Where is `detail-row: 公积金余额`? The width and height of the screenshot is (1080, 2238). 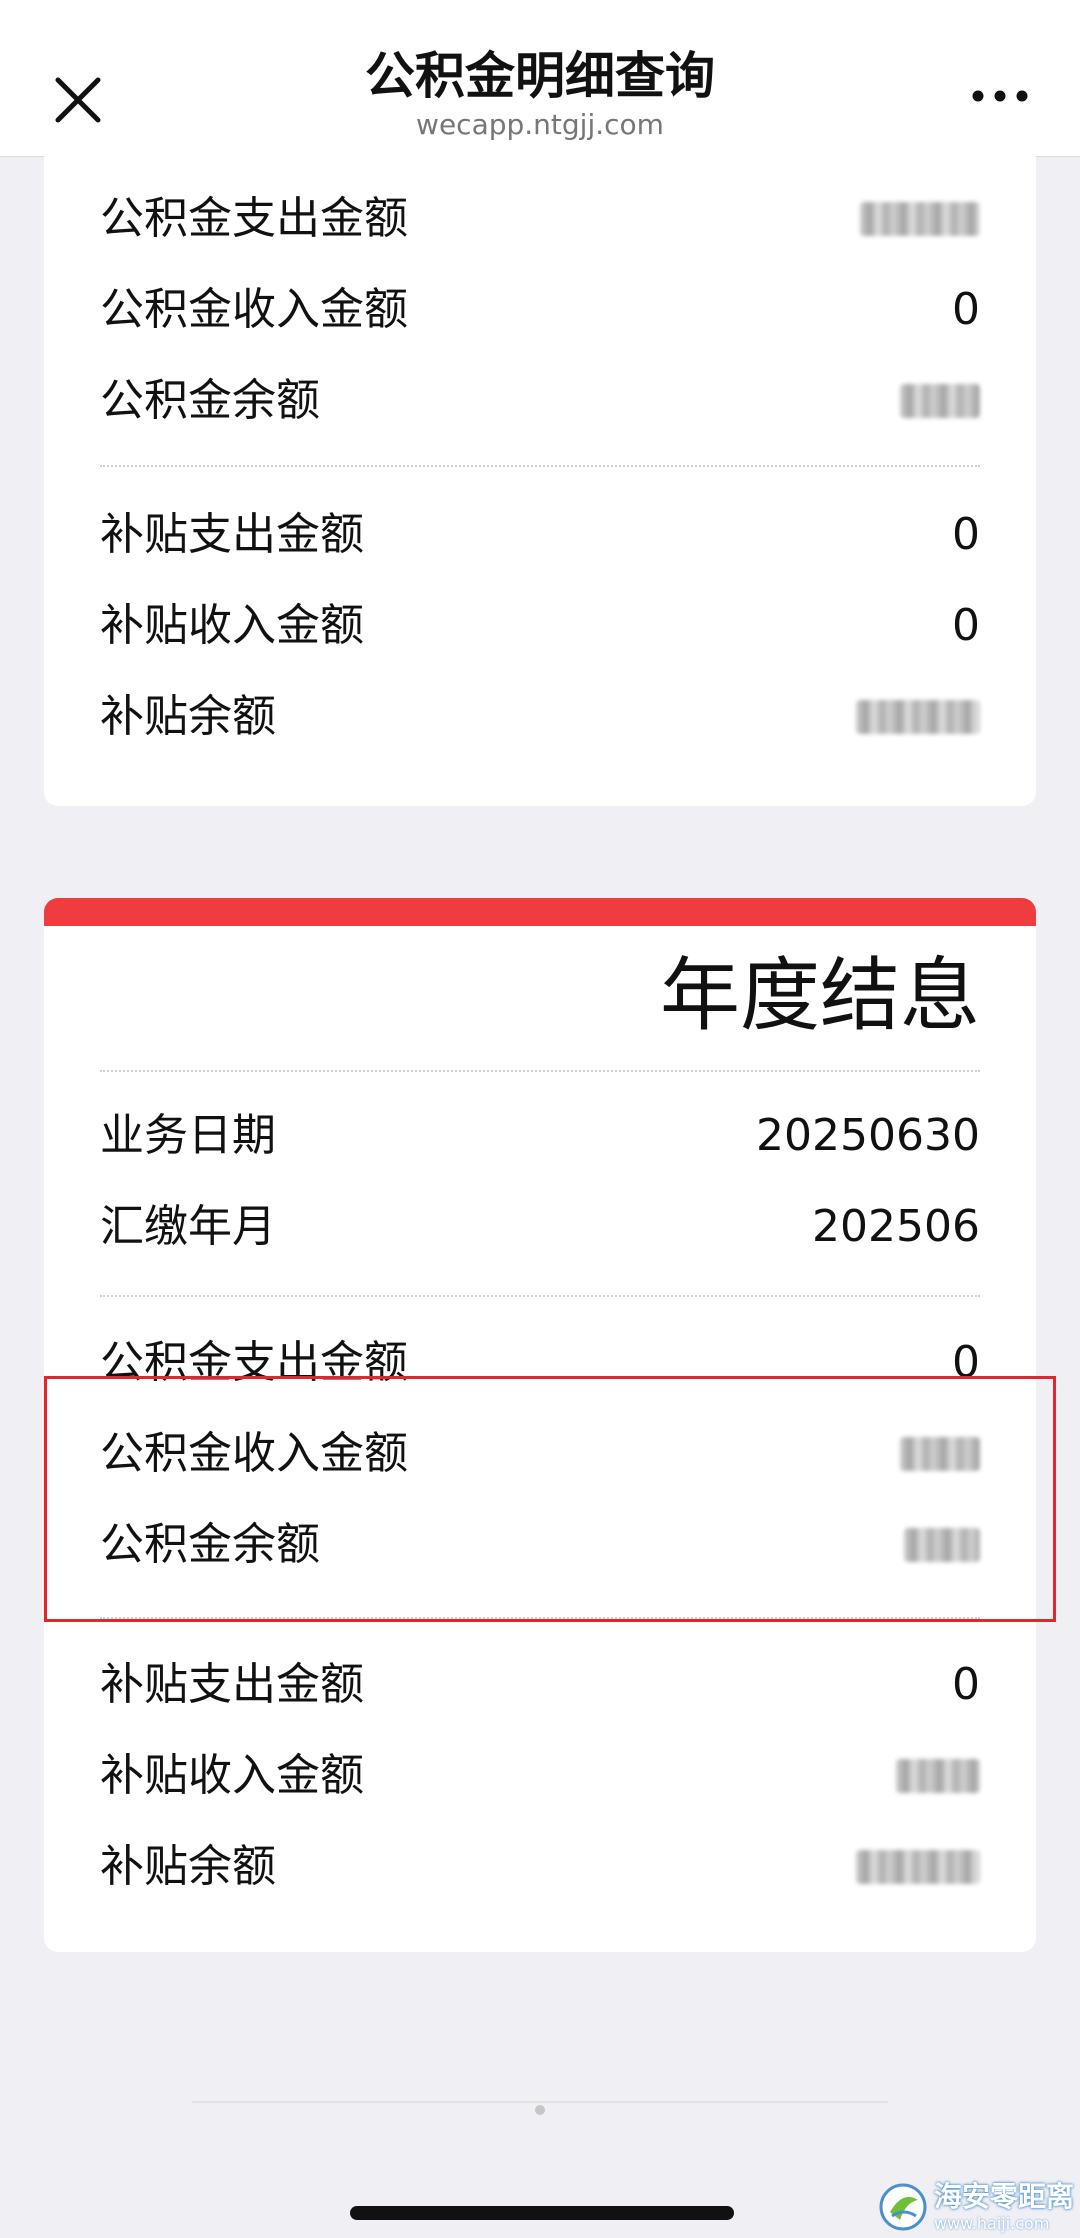 detail-row: 公积金余额 is located at coordinates (540, 401).